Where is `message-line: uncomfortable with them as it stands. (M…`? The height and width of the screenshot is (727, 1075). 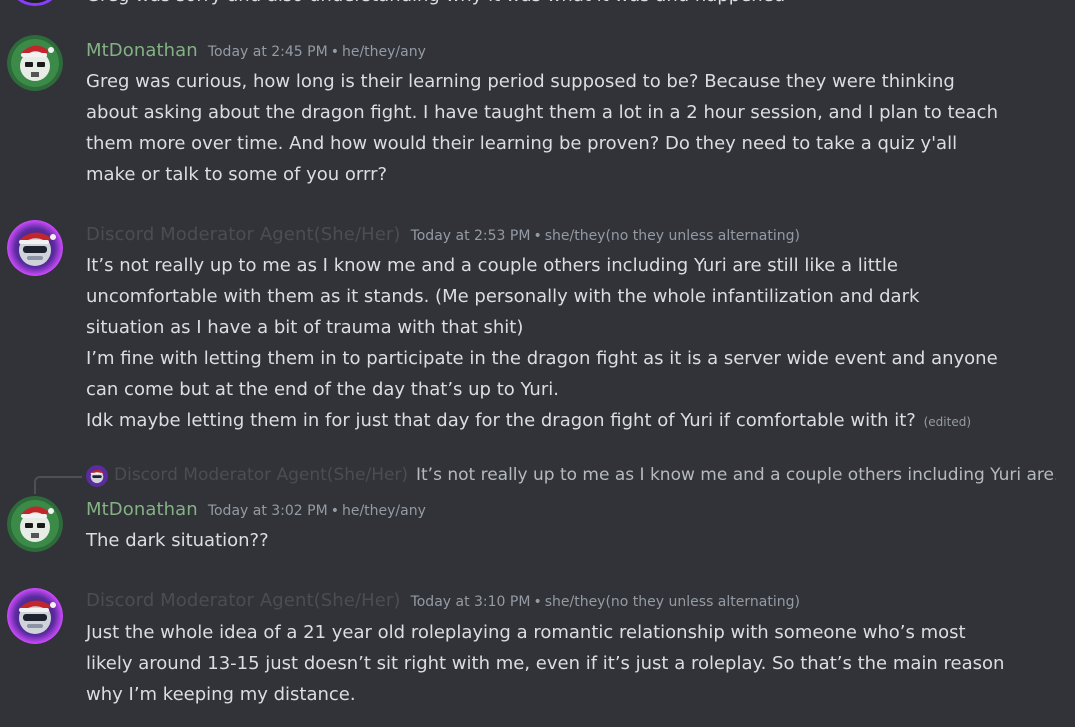
message-line: uncomfortable with them as it stands. (M… is located at coordinates (503, 296).